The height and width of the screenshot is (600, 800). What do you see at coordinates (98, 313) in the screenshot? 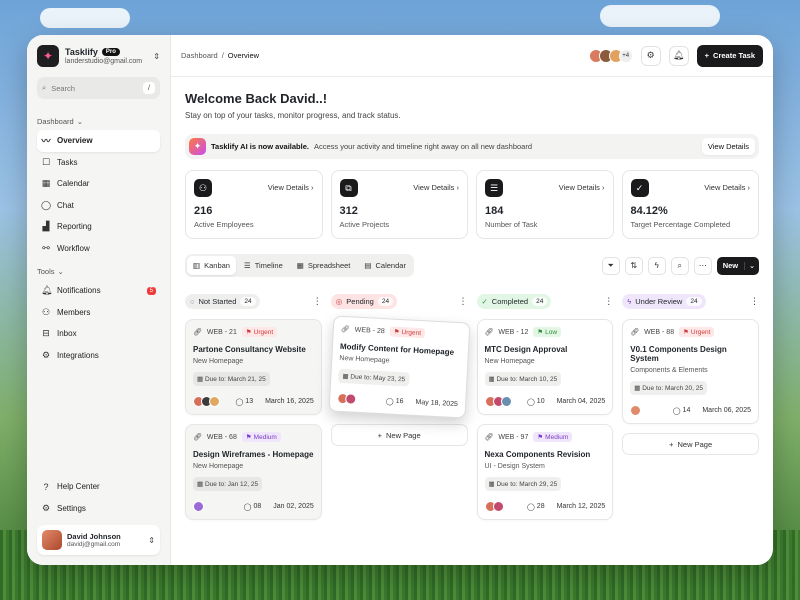
I see `sidebar-item-members: ⚇ Members` at bounding box center [98, 313].